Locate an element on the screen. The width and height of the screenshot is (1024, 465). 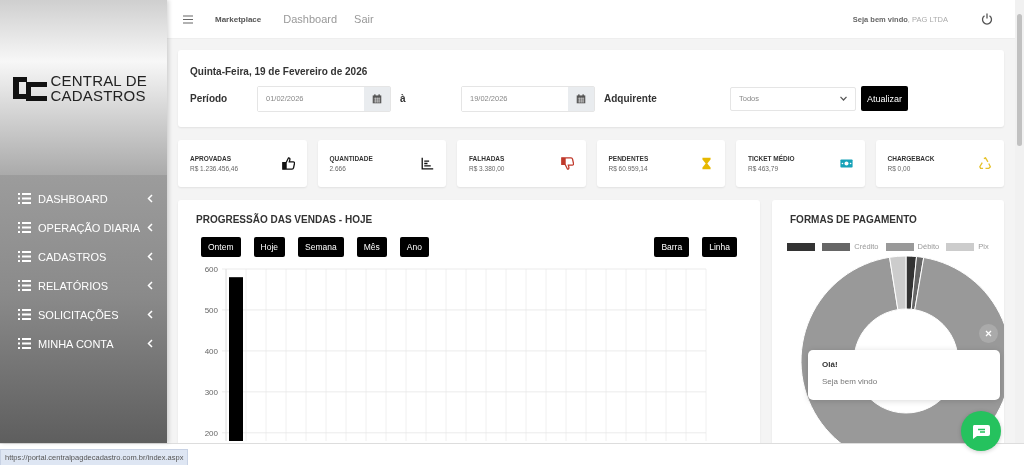
y-axis-label: 200 is located at coordinates (211, 433).